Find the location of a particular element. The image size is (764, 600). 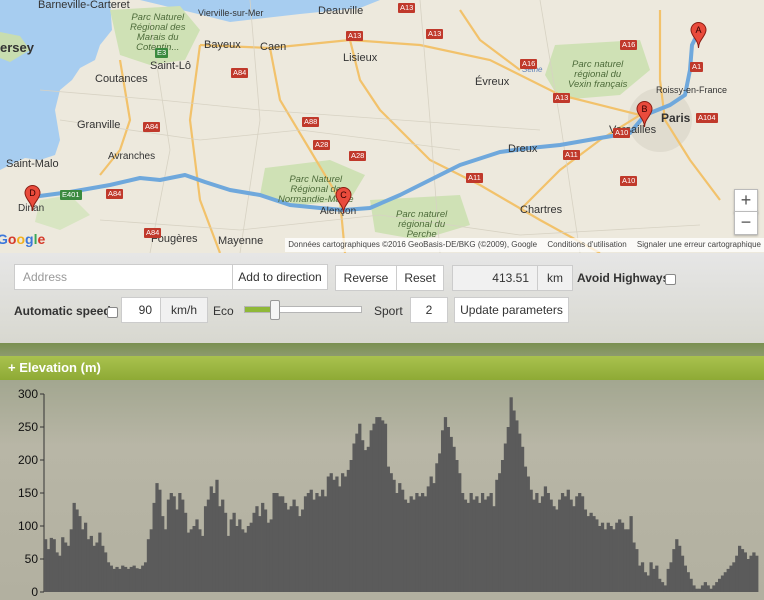

label-vierville: Vierville-sur-Mer is located at coordinates (231, 13).